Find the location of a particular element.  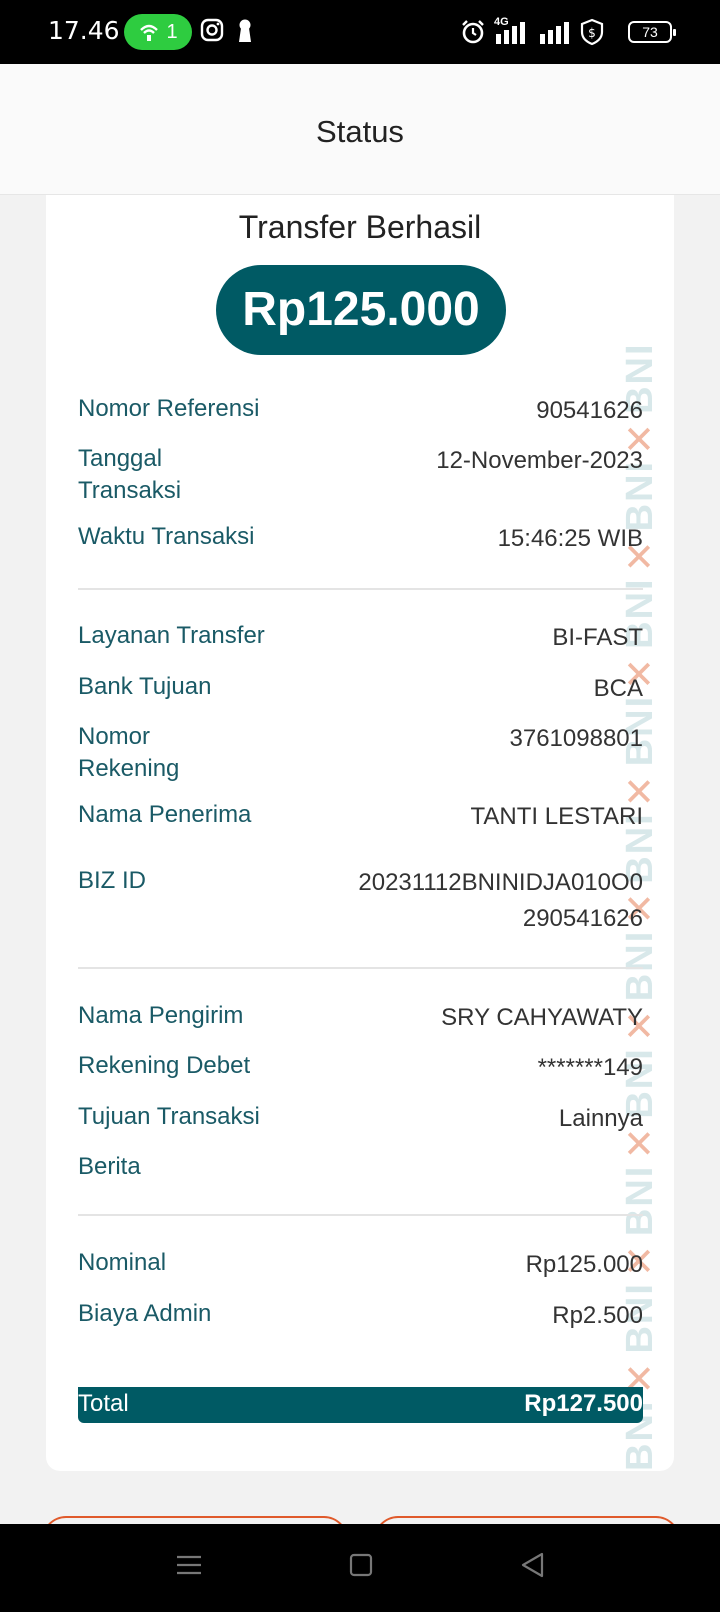

page-title: Status is located at coordinates (360, 131).